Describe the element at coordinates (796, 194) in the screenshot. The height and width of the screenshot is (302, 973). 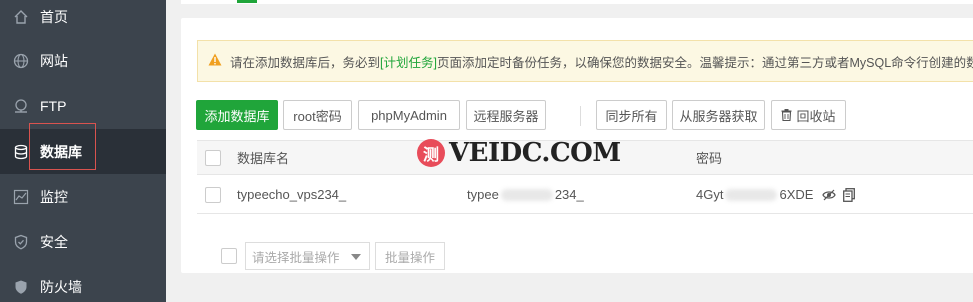
I see `db-password-suffix: 6XDE` at that location.